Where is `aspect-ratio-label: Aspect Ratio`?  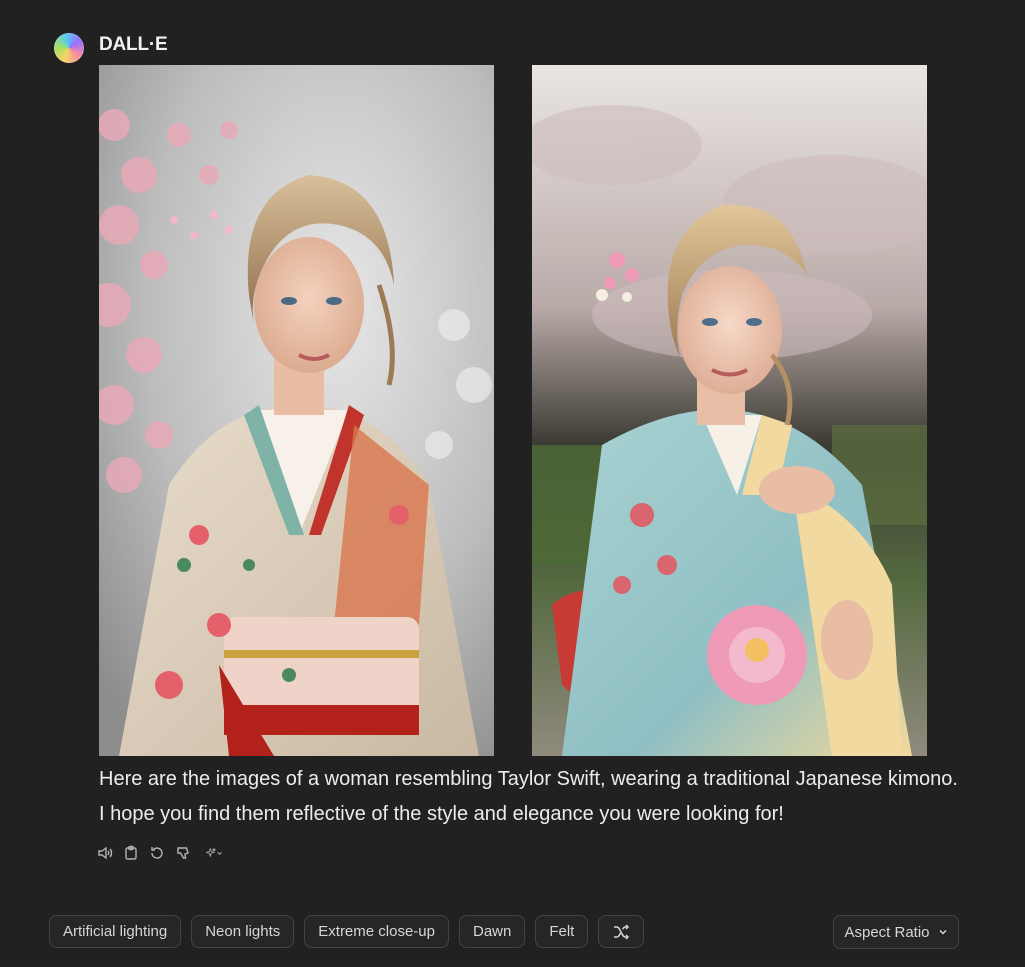 aspect-ratio-label: Aspect Ratio is located at coordinates (887, 932).